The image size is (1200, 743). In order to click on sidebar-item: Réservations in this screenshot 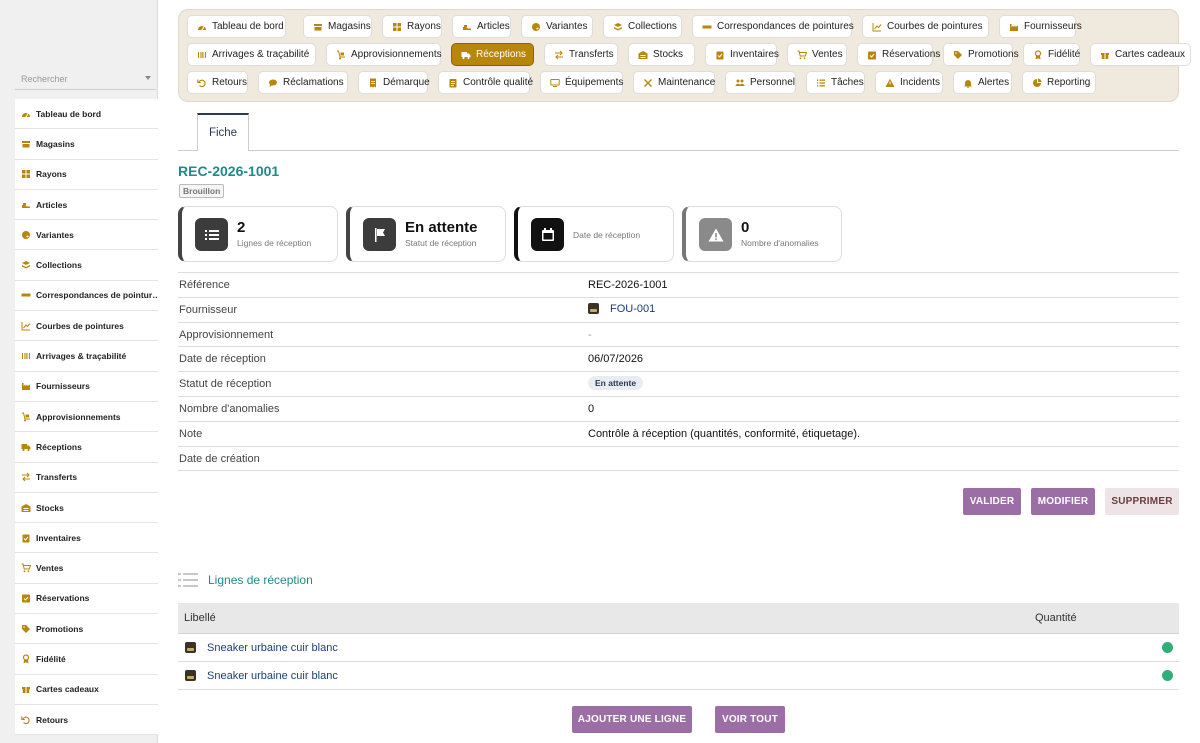, I will do `click(86, 599)`.